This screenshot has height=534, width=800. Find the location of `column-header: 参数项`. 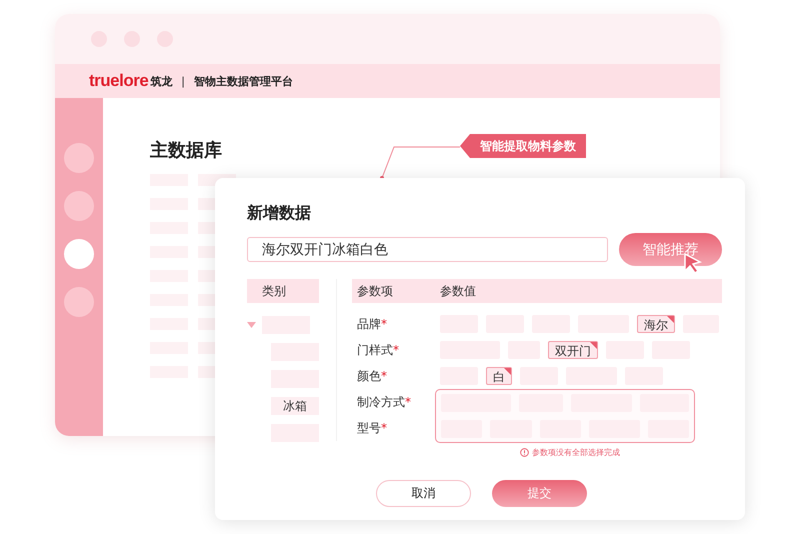

column-header: 参数项 is located at coordinates (375, 291).